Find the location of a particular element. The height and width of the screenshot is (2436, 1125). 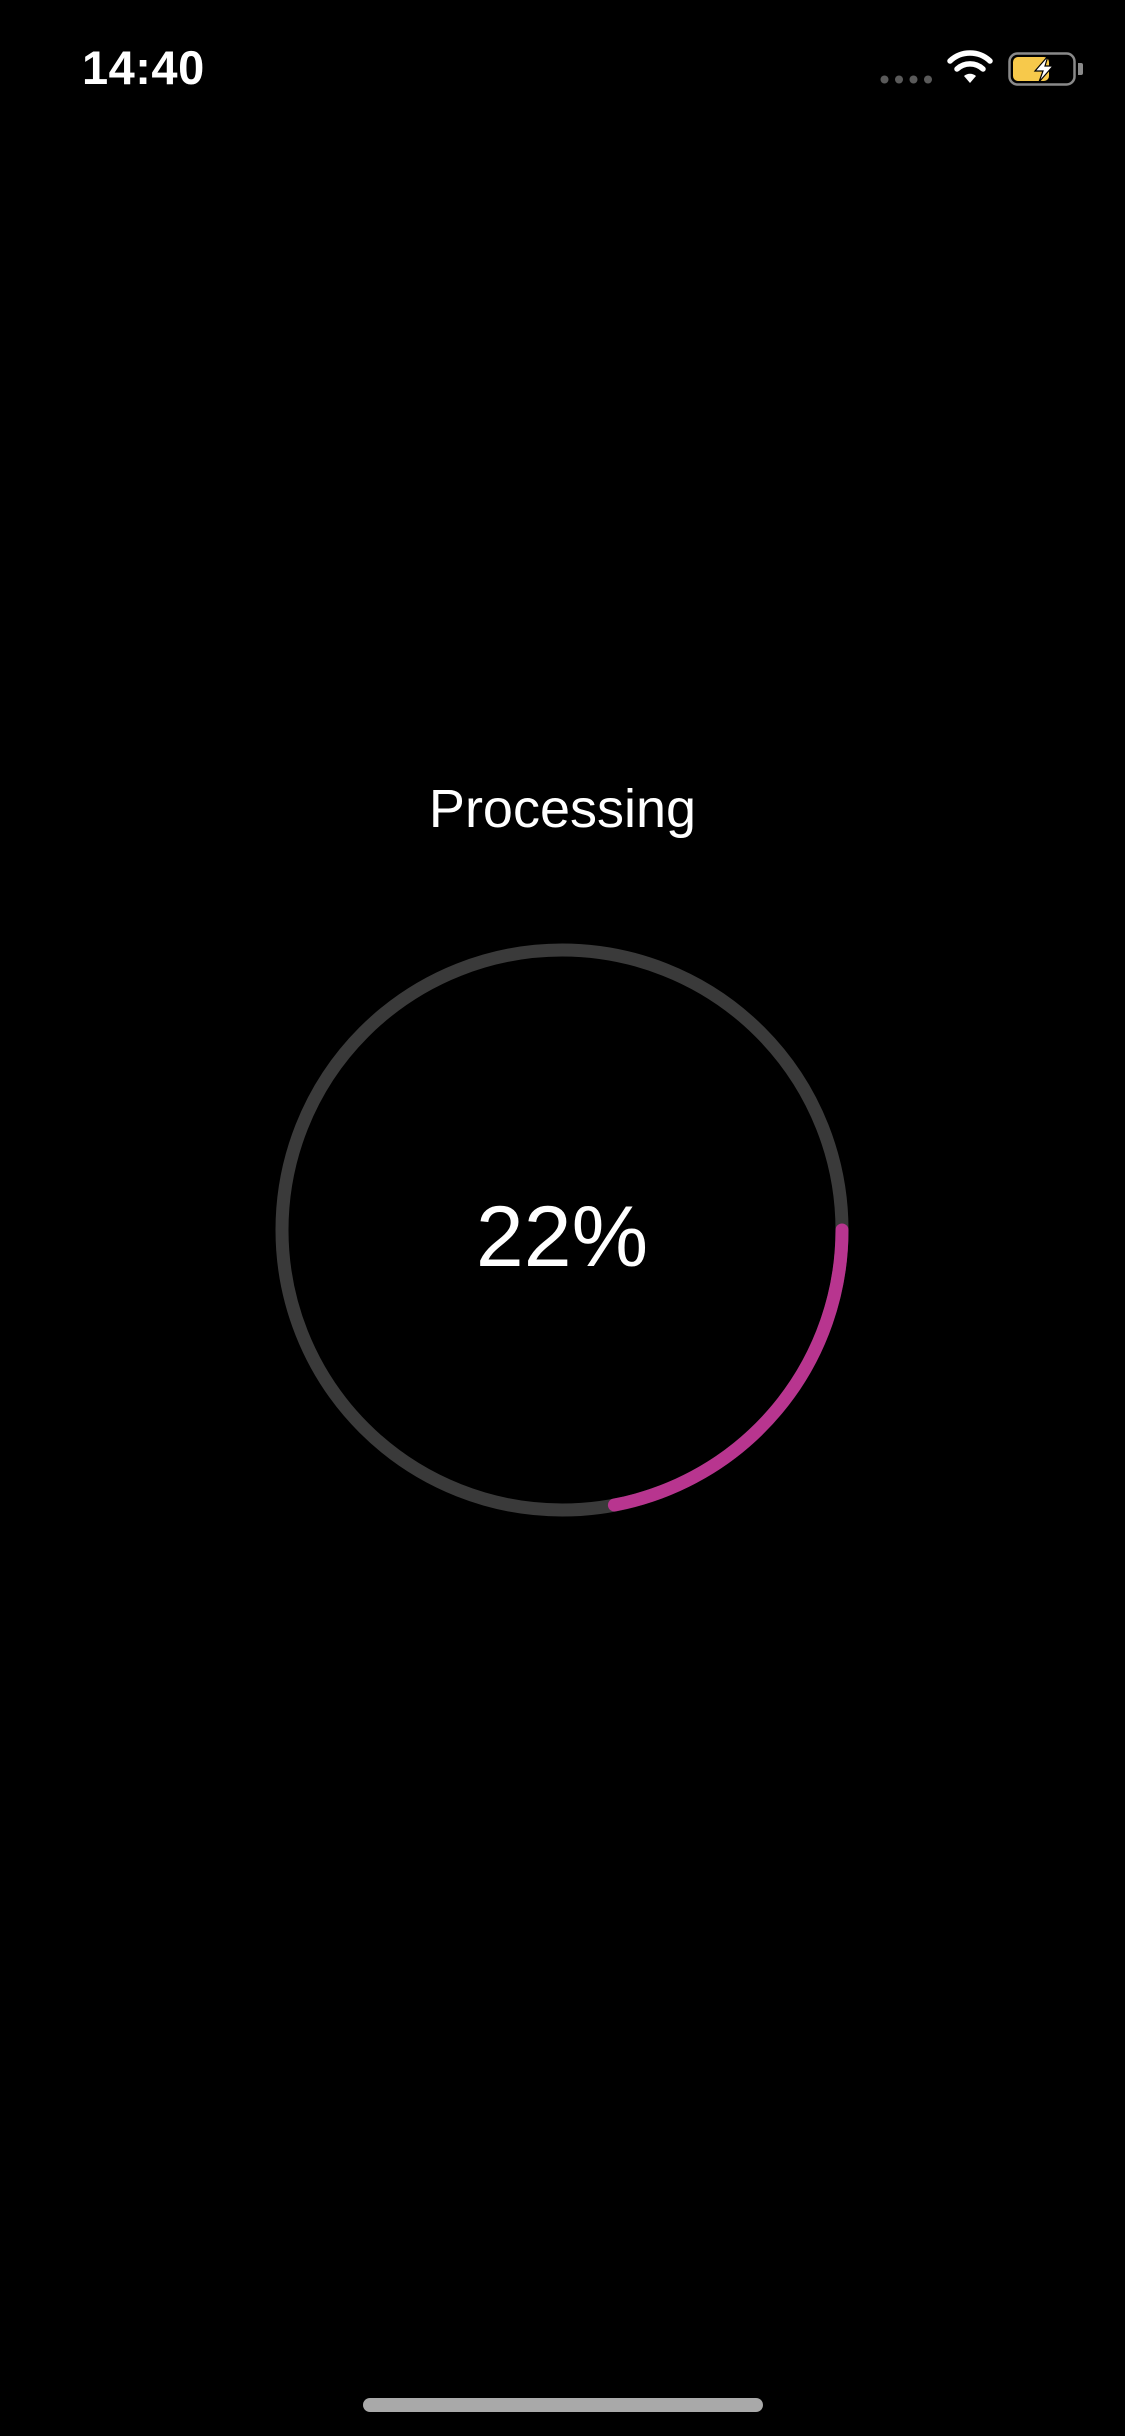

wifi-icon is located at coordinates (970, 66).